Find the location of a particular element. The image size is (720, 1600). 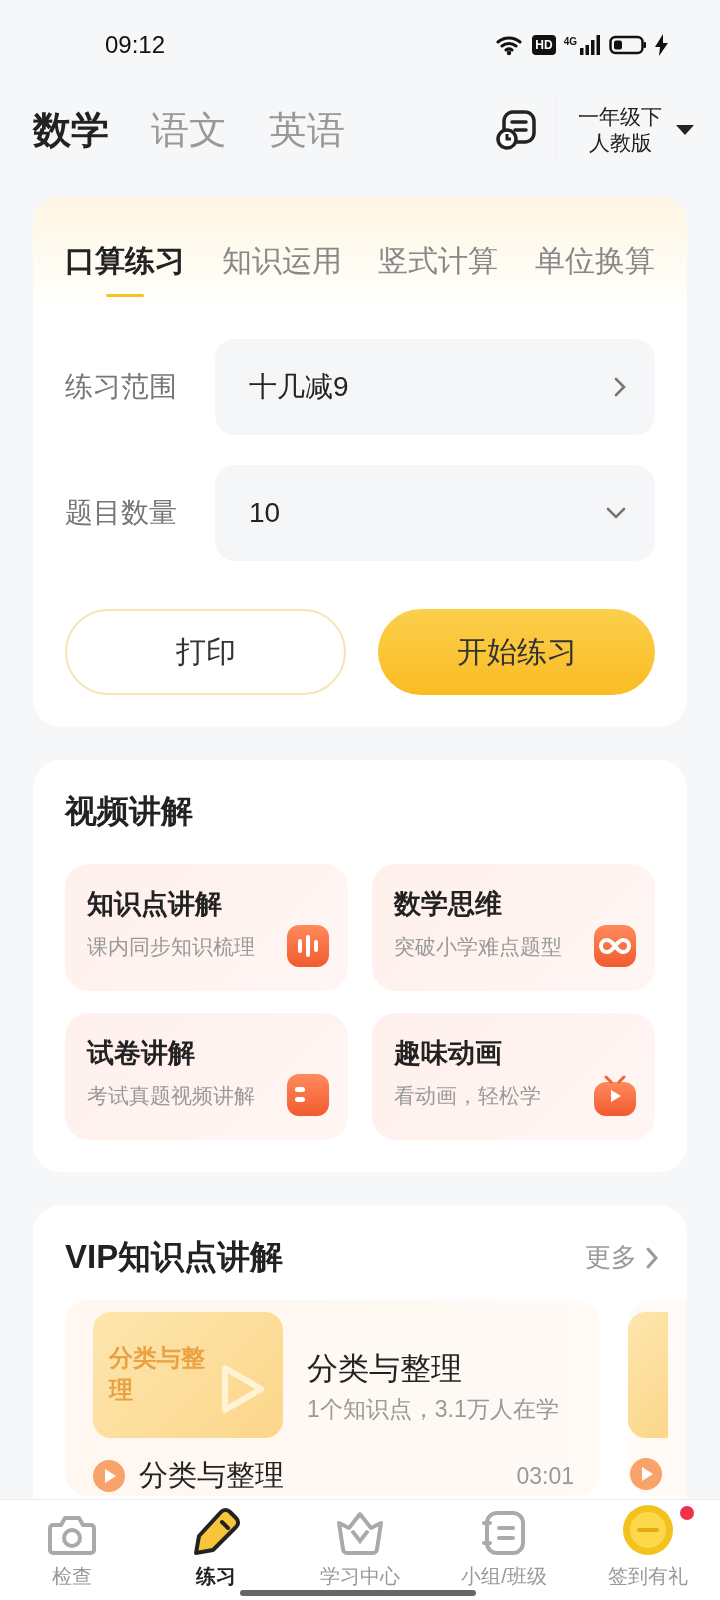

section-title: VIP知识点讲解 is located at coordinates (174, 1257).